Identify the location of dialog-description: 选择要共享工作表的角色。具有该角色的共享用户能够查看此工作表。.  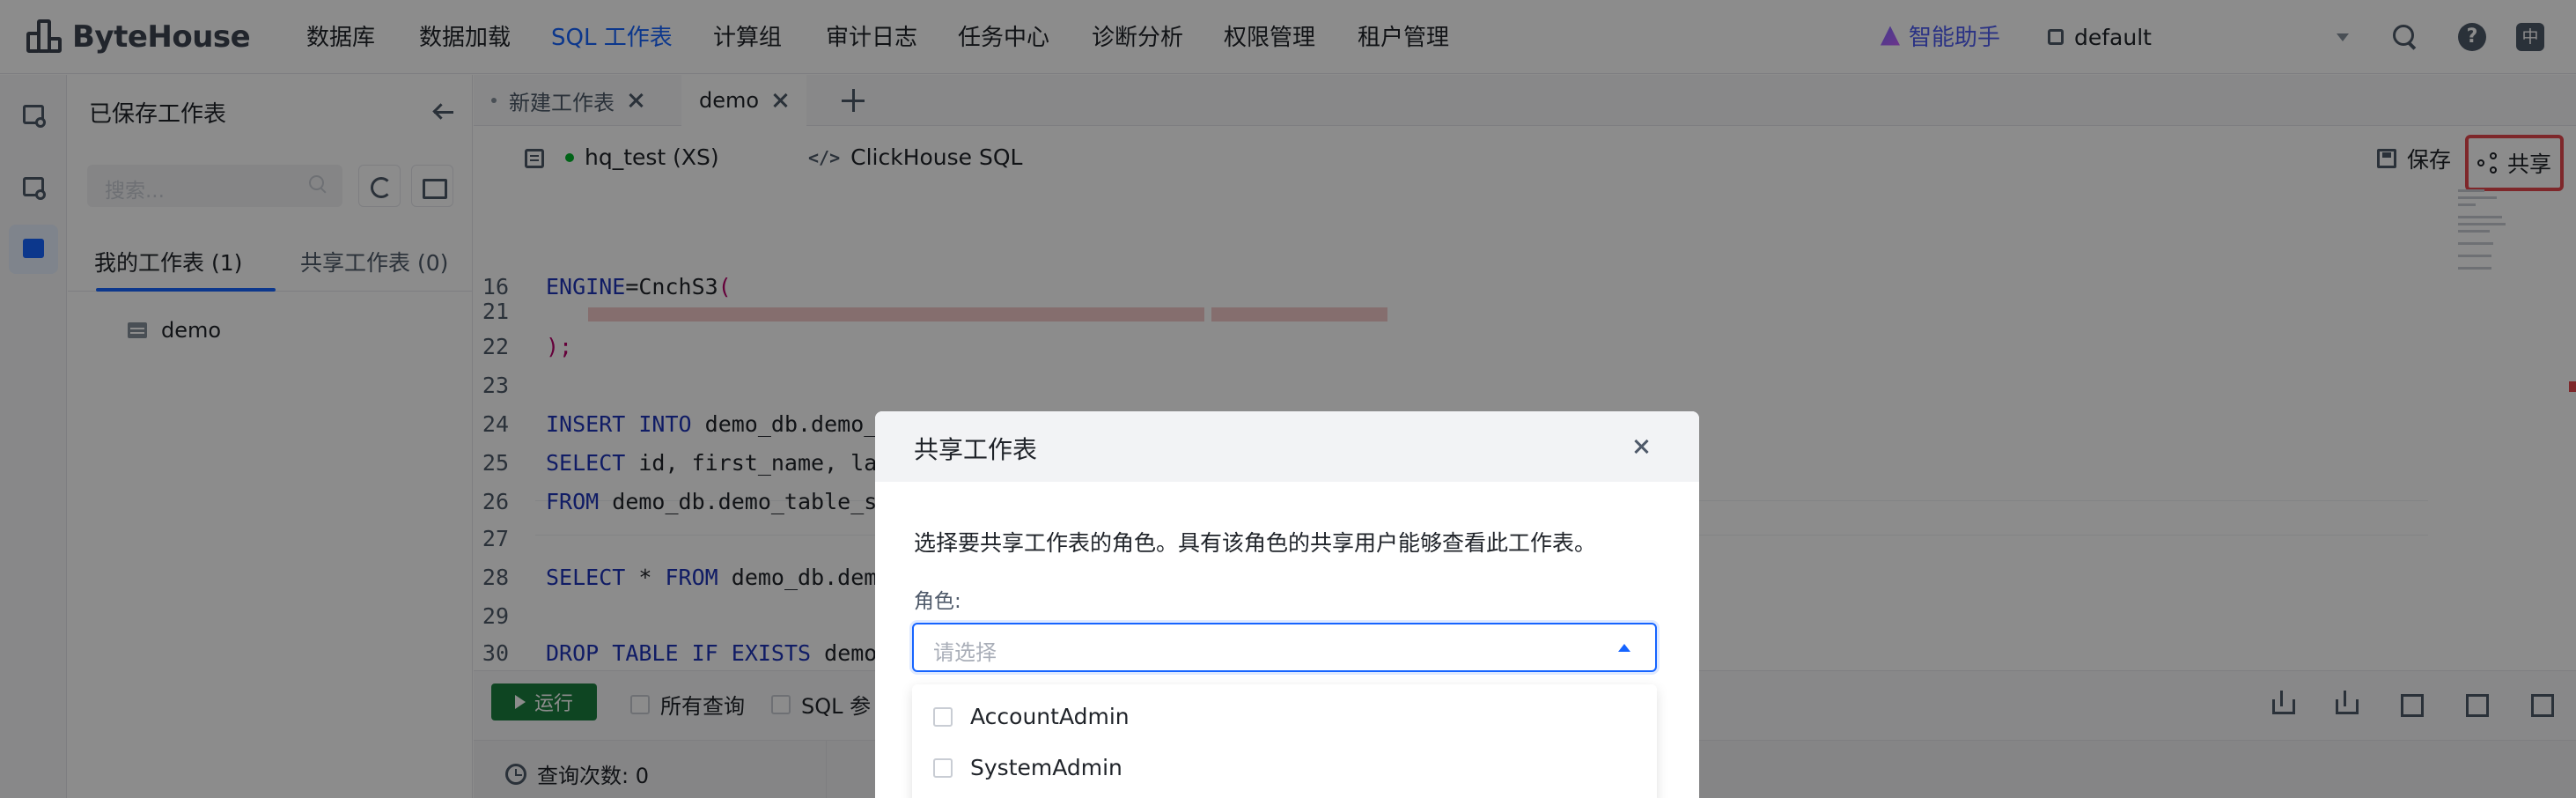
(1255, 543).